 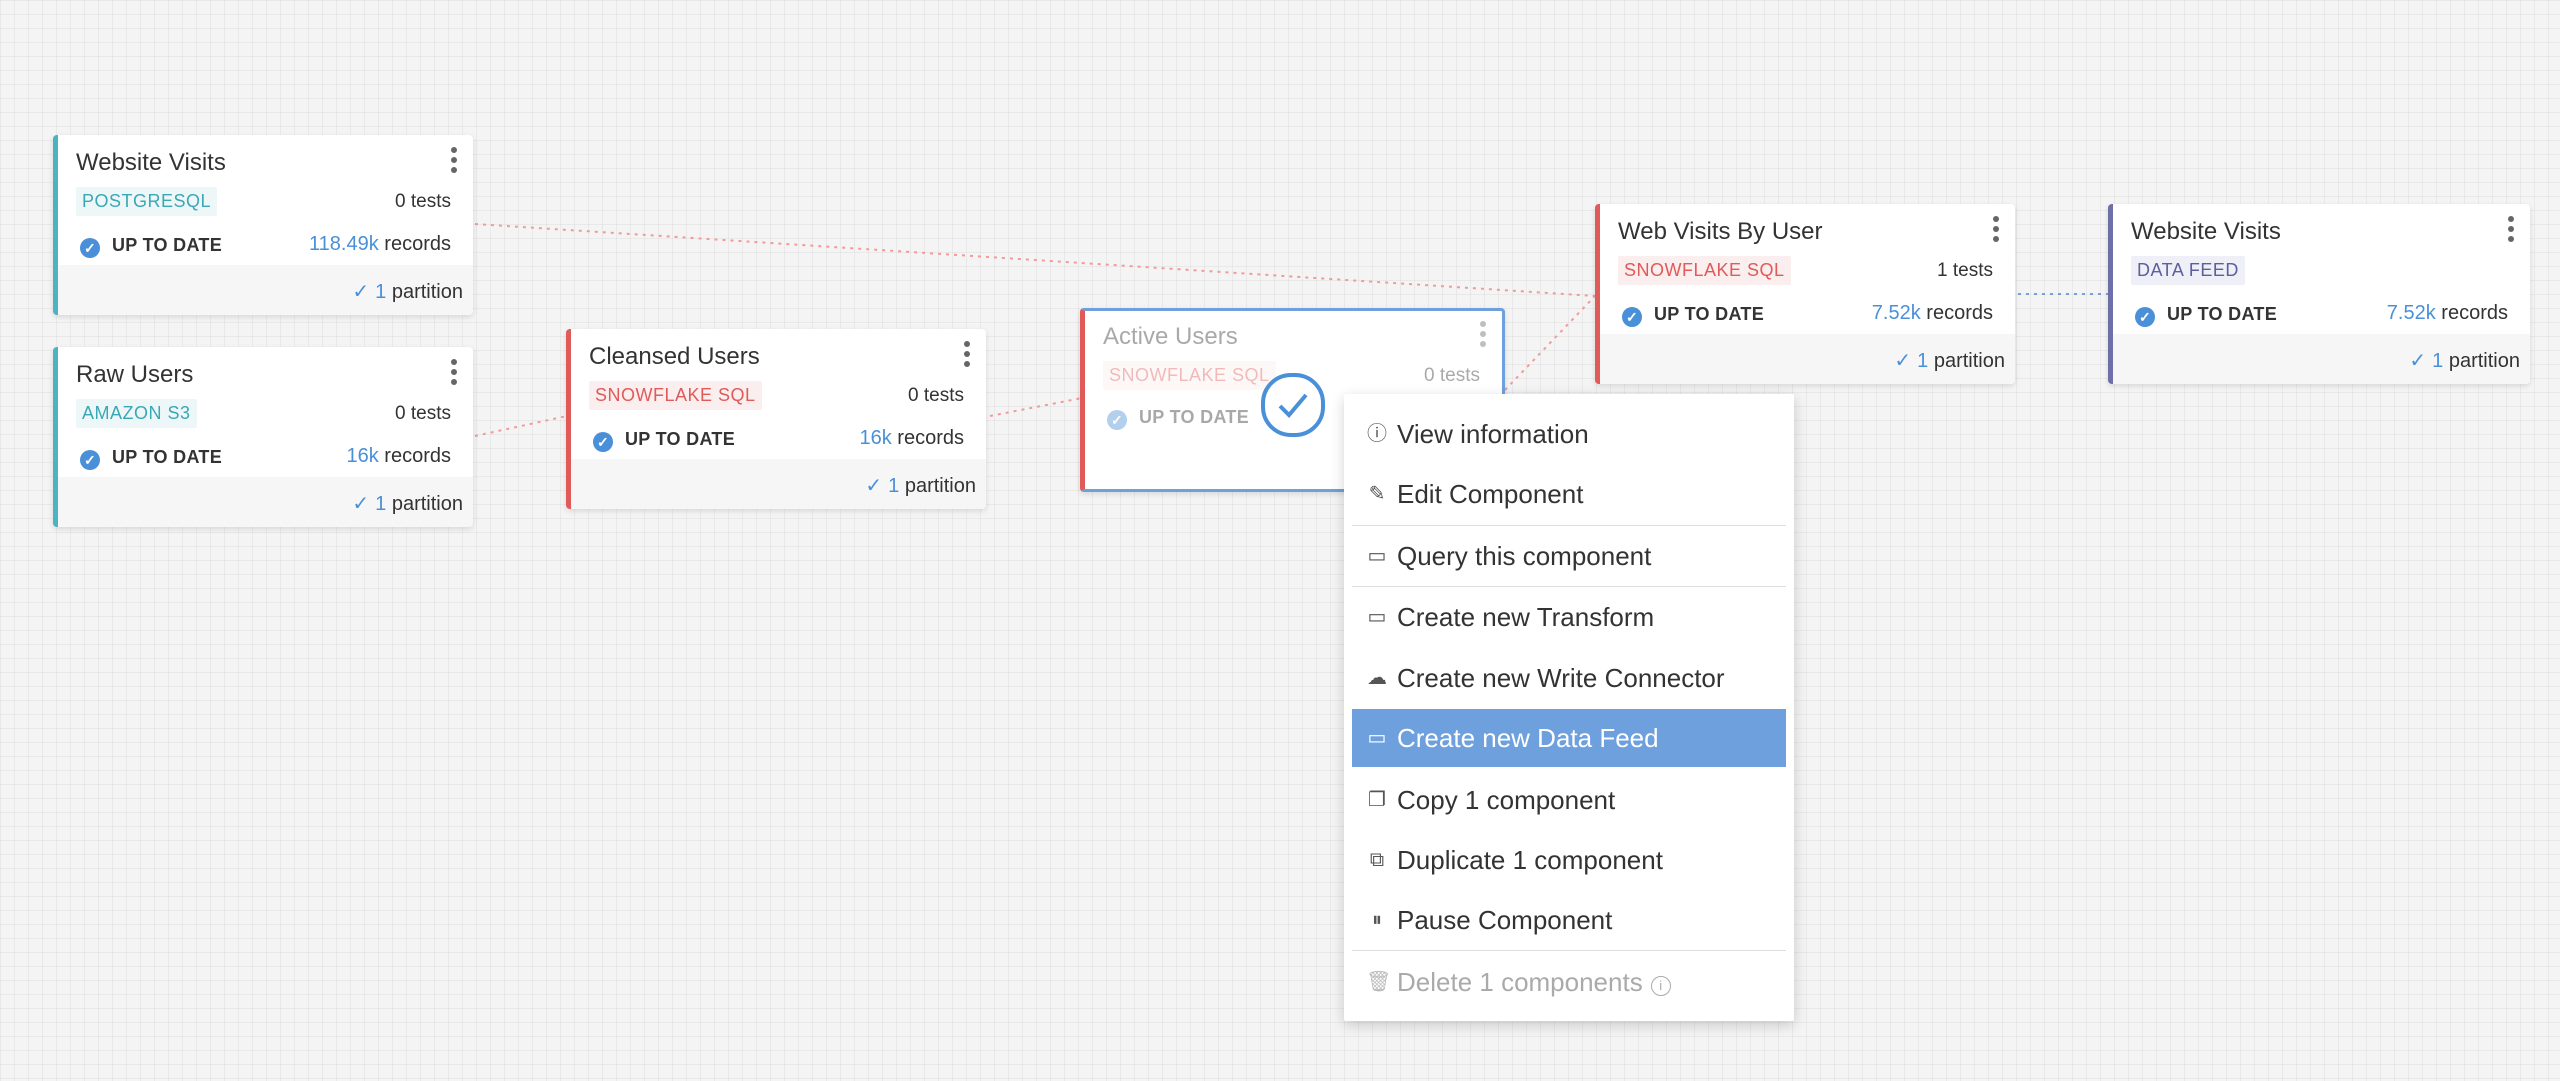 What do you see at coordinates (1896, 313) in the screenshot?
I see `records-number: 7.52k` at bounding box center [1896, 313].